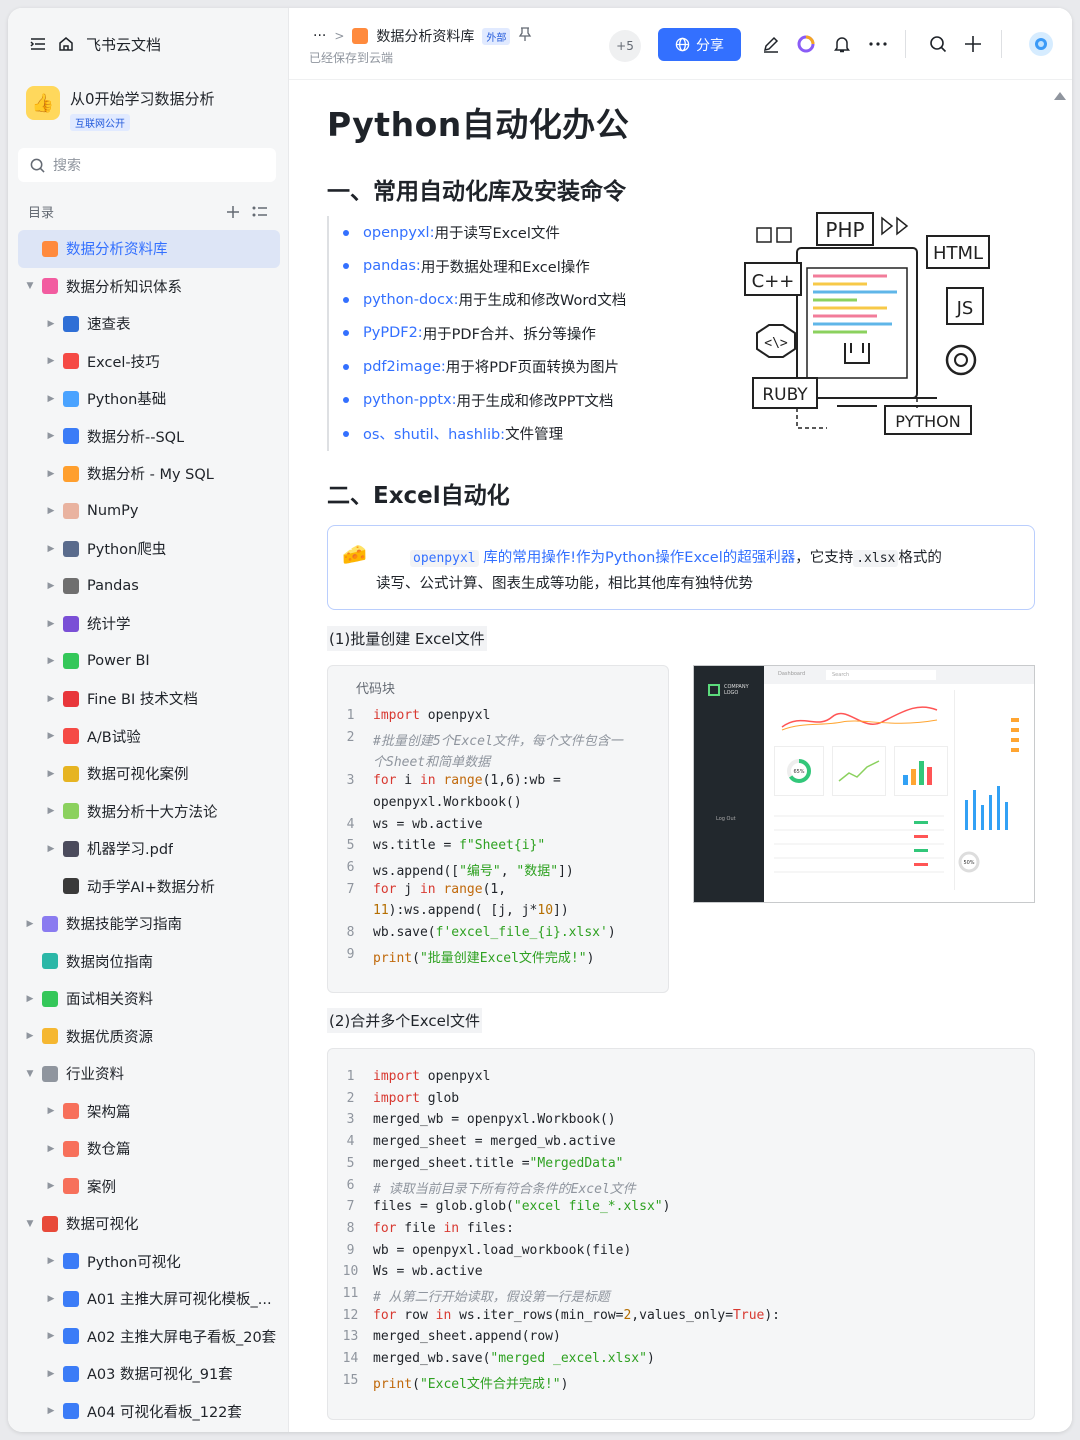 The height and width of the screenshot is (1440, 1080). I want to click on sidebar-item: ▶ NumPy, so click(149, 512).